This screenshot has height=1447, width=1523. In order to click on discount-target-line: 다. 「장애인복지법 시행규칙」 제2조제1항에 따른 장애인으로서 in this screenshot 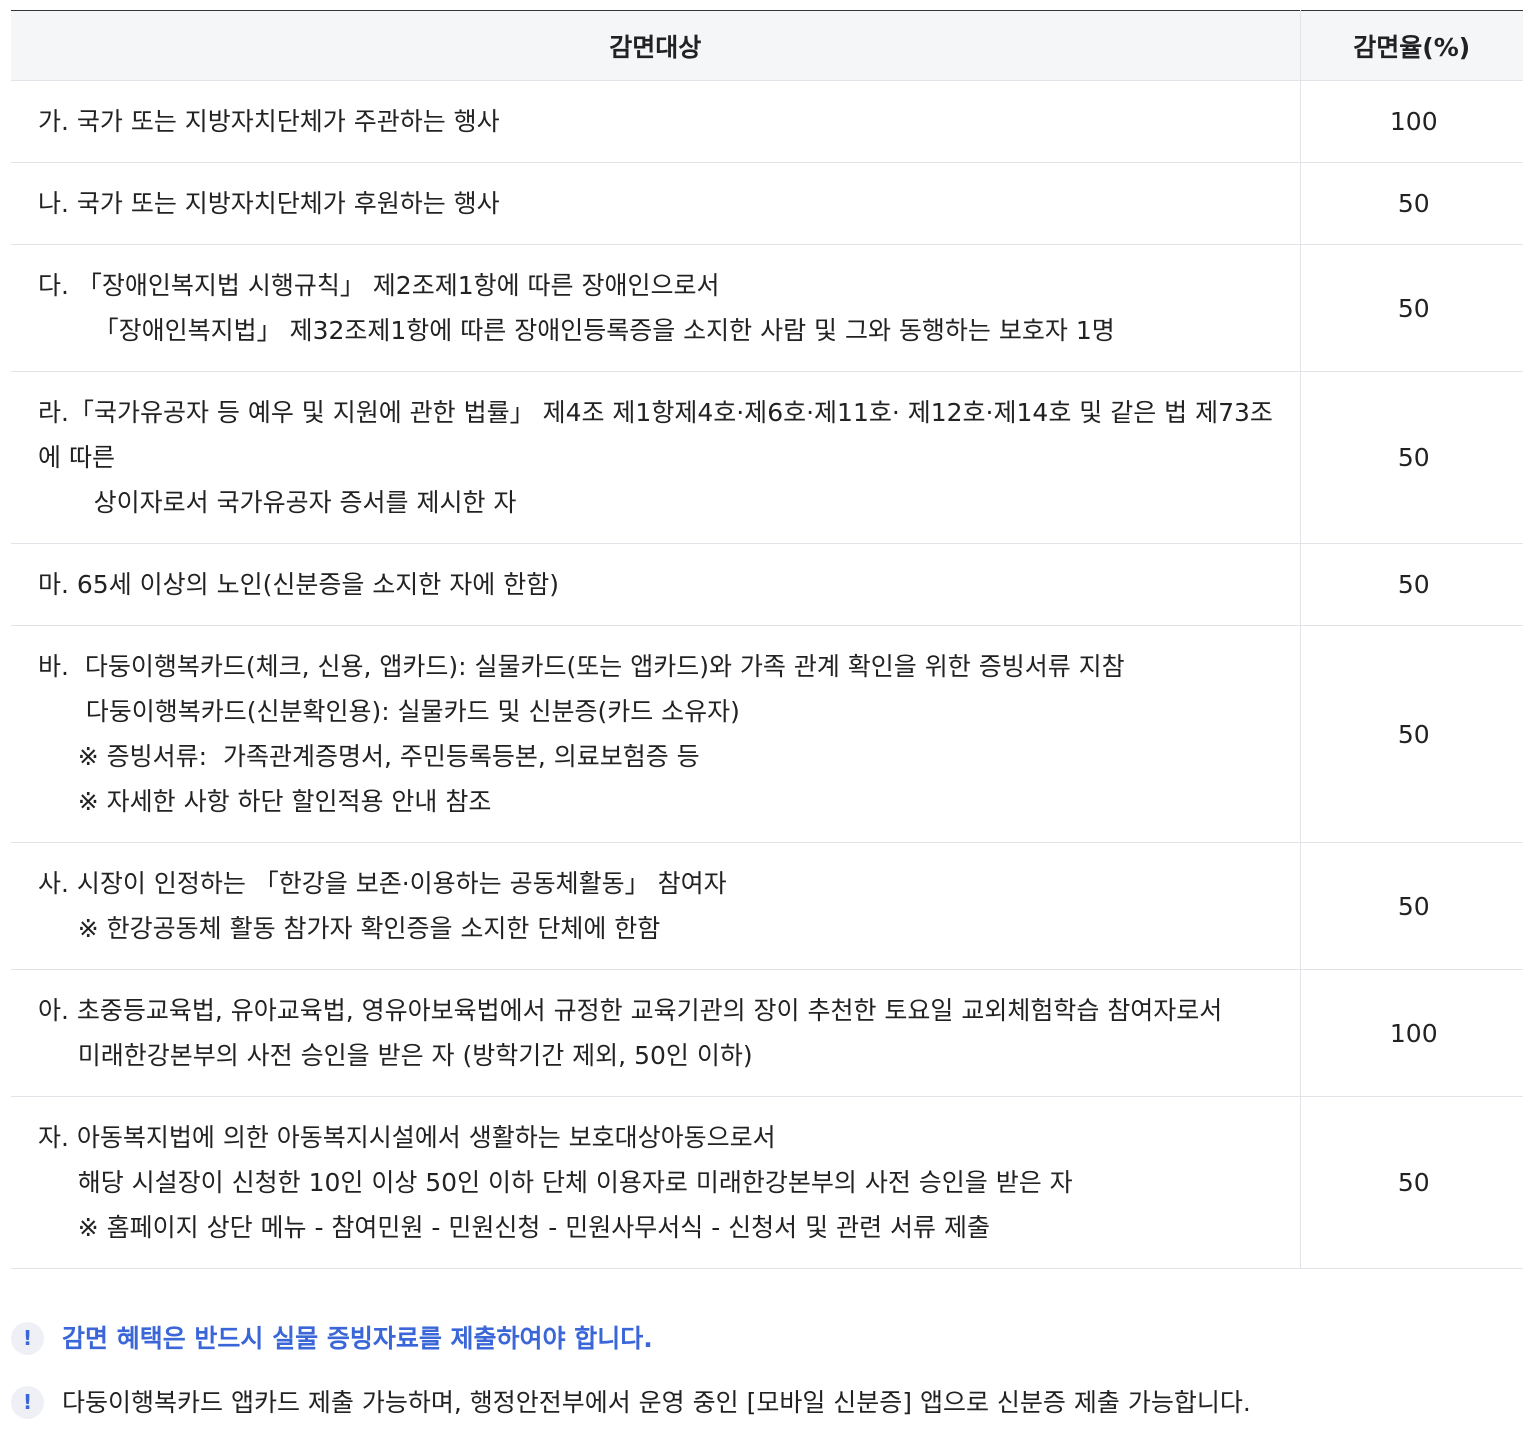, I will do `click(379, 285)`.